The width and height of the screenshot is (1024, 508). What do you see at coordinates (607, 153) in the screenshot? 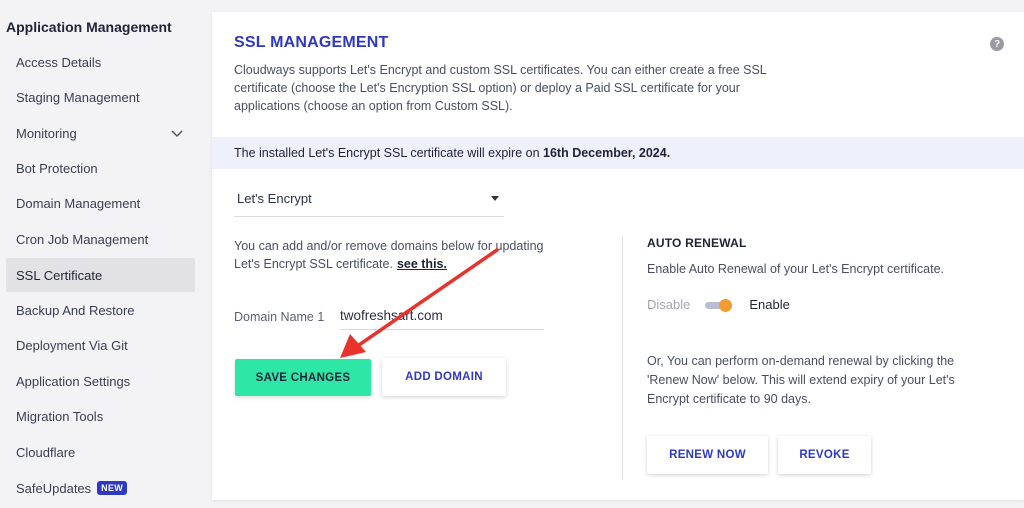
I see `expiry-date: 16th December, 2024.` at bounding box center [607, 153].